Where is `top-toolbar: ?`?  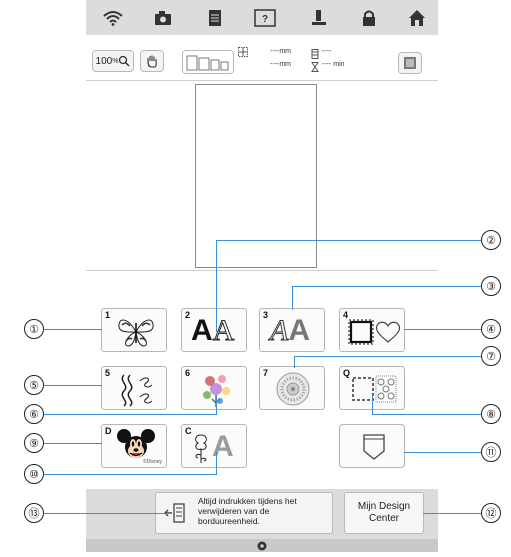 top-toolbar: ? is located at coordinates (262, 17).